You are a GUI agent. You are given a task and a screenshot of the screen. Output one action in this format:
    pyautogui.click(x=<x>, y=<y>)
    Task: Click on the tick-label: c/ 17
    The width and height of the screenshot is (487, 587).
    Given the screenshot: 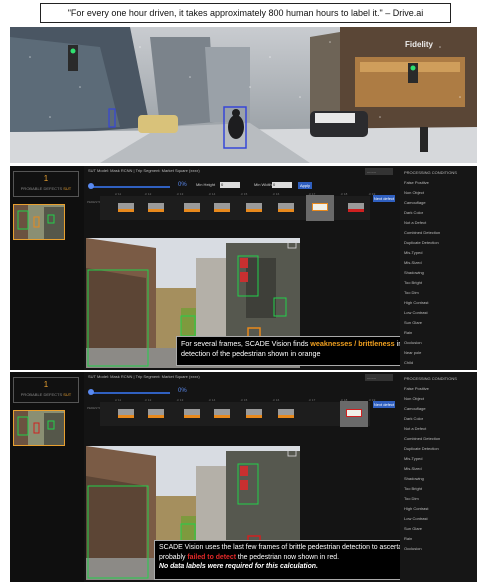 What is the action you would take?
    pyautogui.click(x=312, y=400)
    